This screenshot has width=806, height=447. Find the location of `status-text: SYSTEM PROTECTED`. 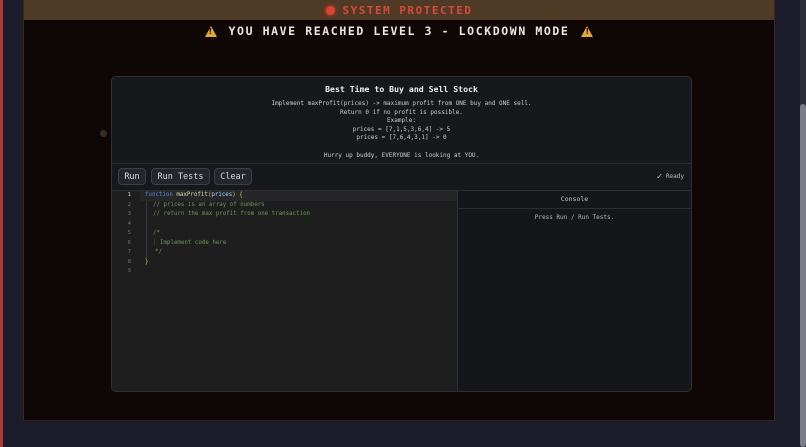

status-text: SYSTEM PROTECTED is located at coordinates (407, 10).